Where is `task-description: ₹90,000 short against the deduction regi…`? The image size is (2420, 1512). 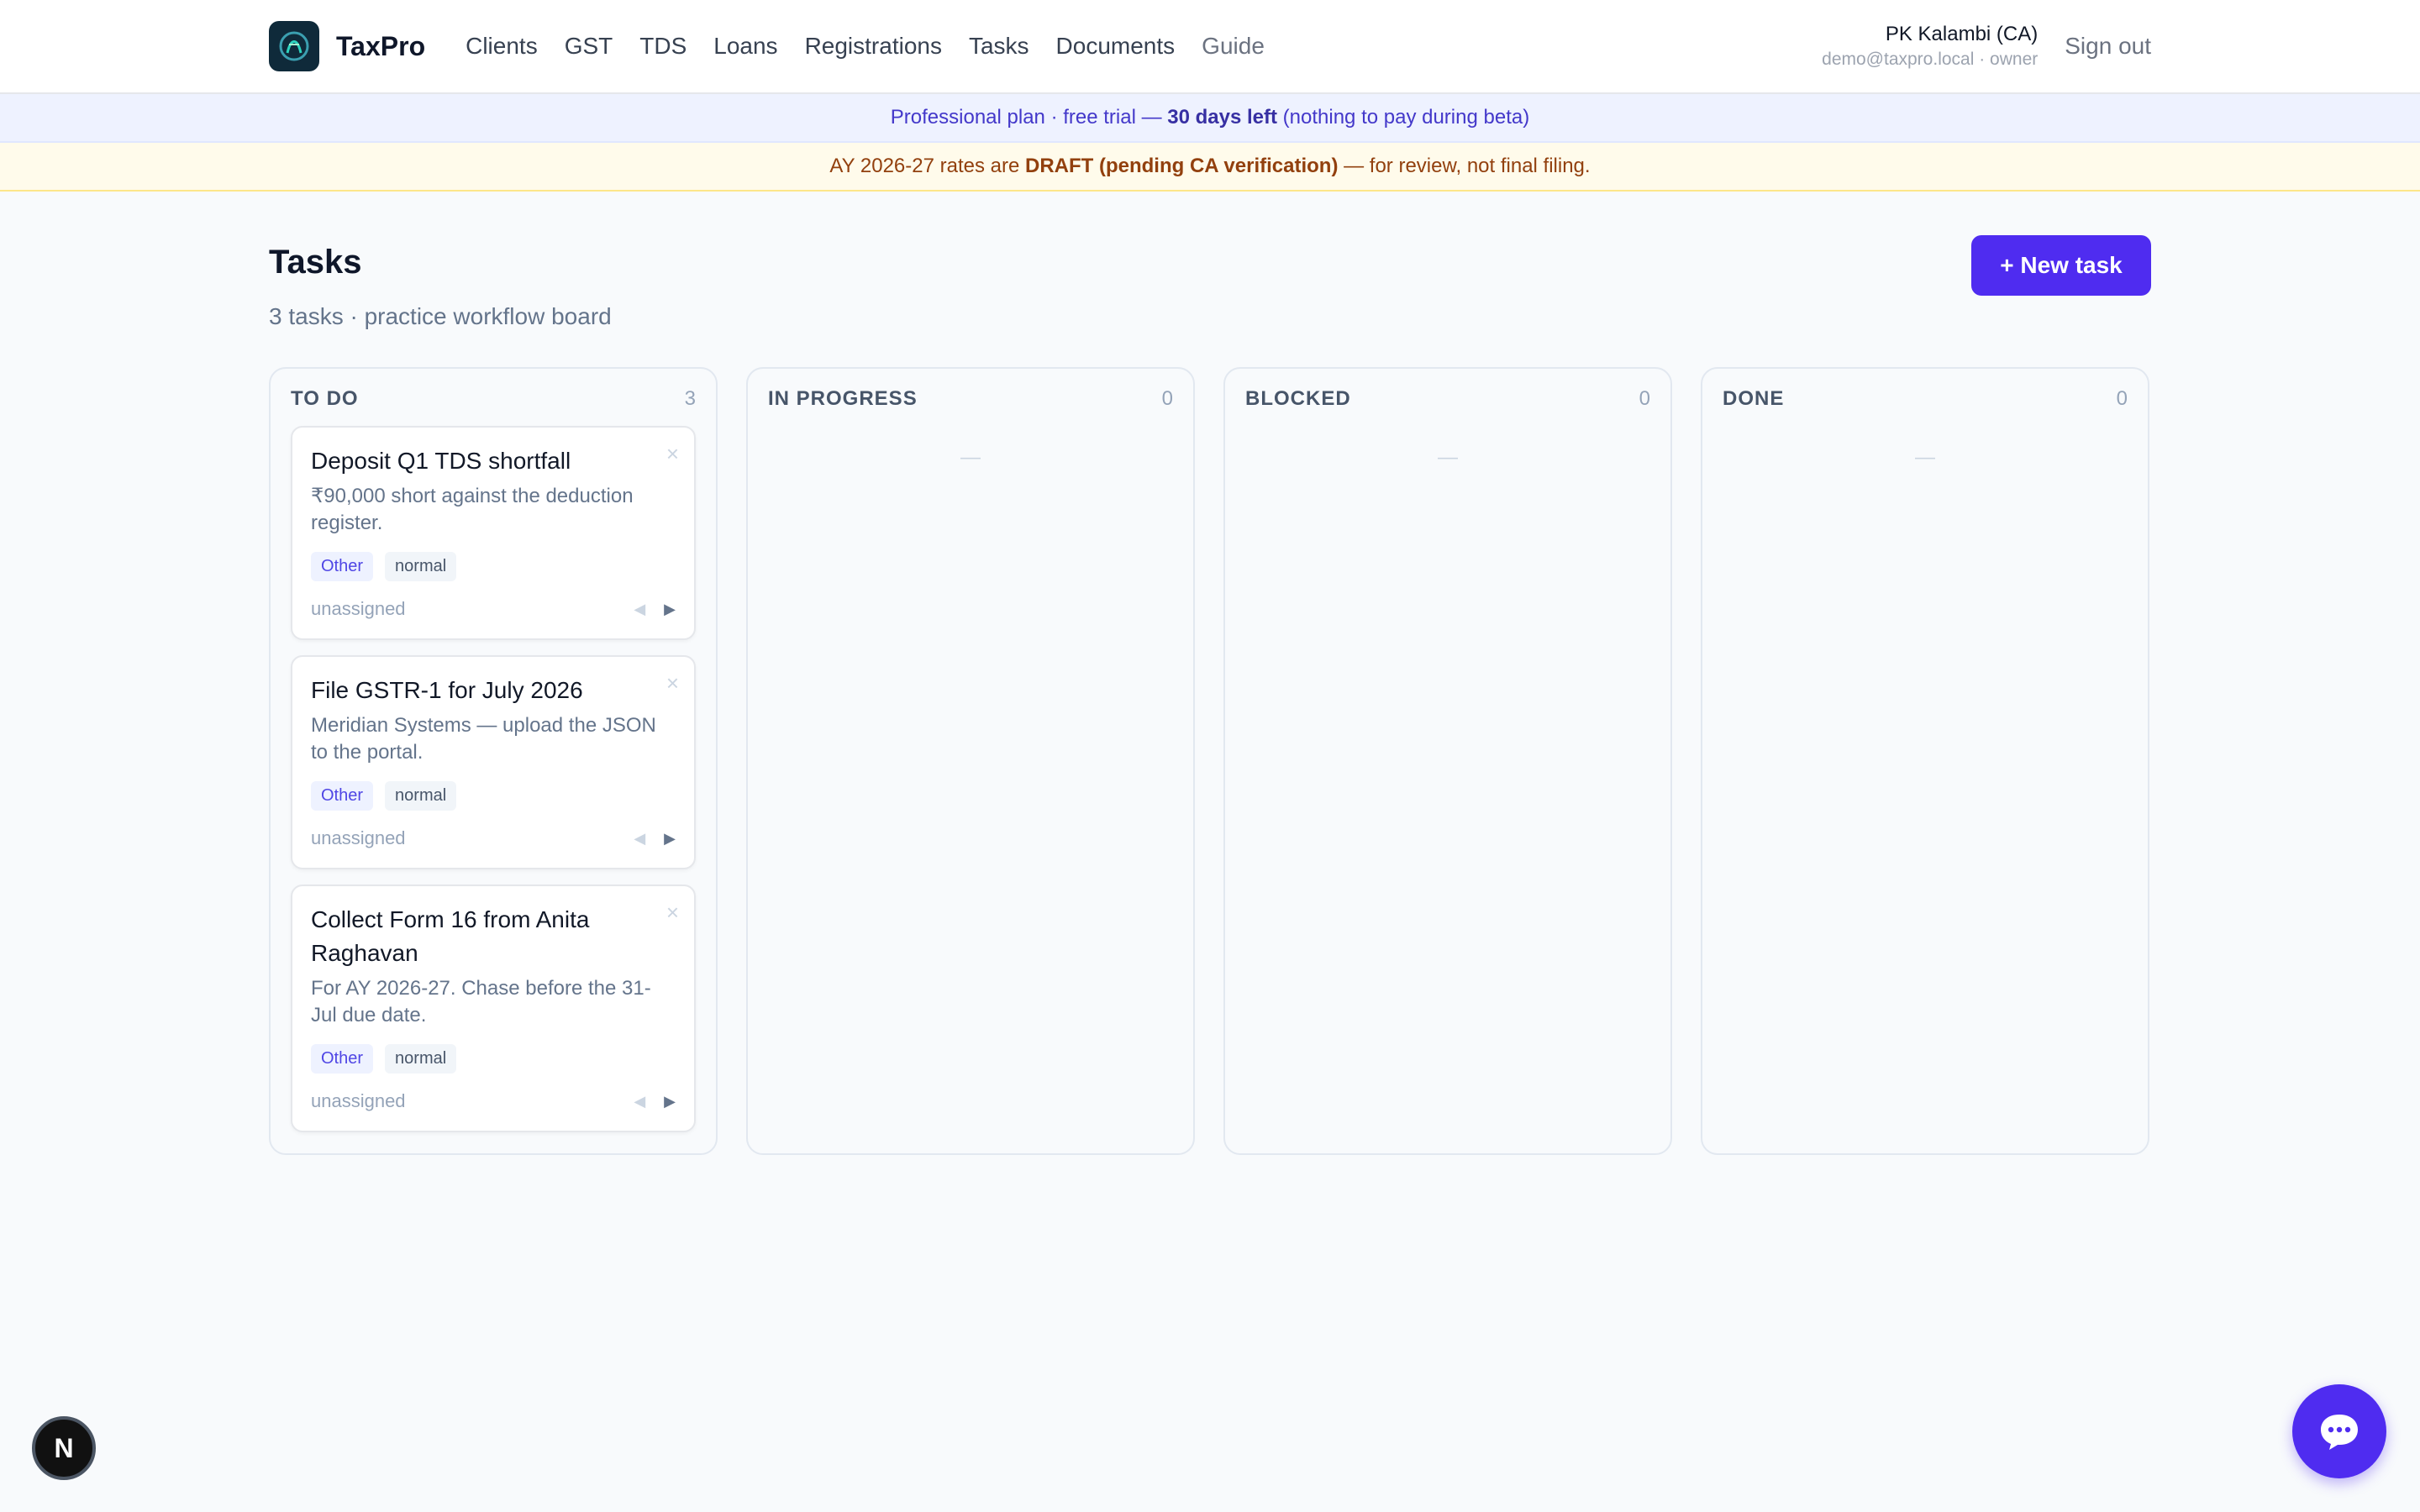
task-description: ₹90,000 short against the deduction regi… is located at coordinates (472, 509).